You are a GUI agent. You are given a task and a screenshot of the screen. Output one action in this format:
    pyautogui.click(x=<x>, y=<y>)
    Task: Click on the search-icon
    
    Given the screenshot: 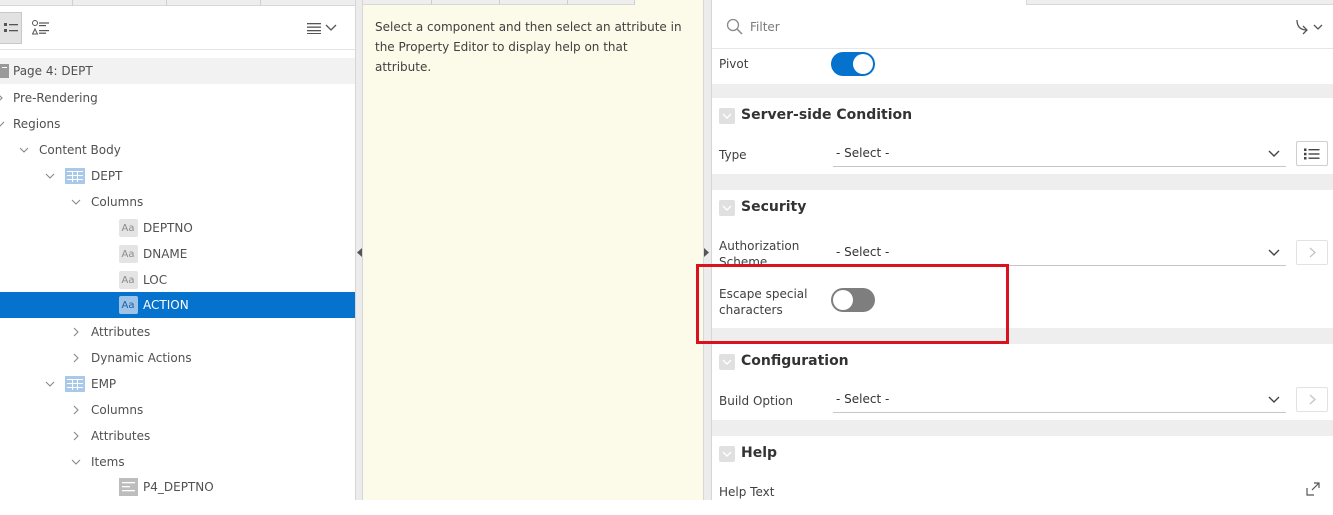 What is the action you would take?
    pyautogui.click(x=734, y=26)
    